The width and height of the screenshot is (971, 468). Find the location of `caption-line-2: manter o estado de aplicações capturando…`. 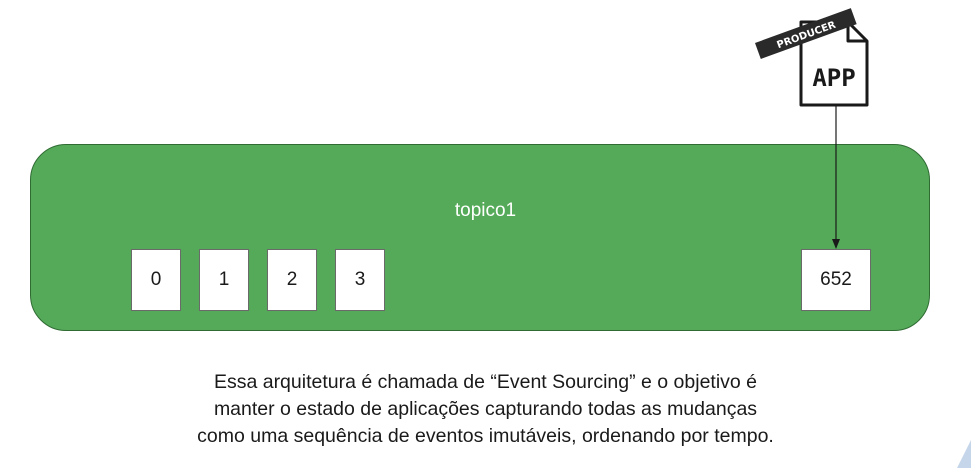

caption-line-2: manter o estado de aplicações capturando… is located at coordinates (485, 409).